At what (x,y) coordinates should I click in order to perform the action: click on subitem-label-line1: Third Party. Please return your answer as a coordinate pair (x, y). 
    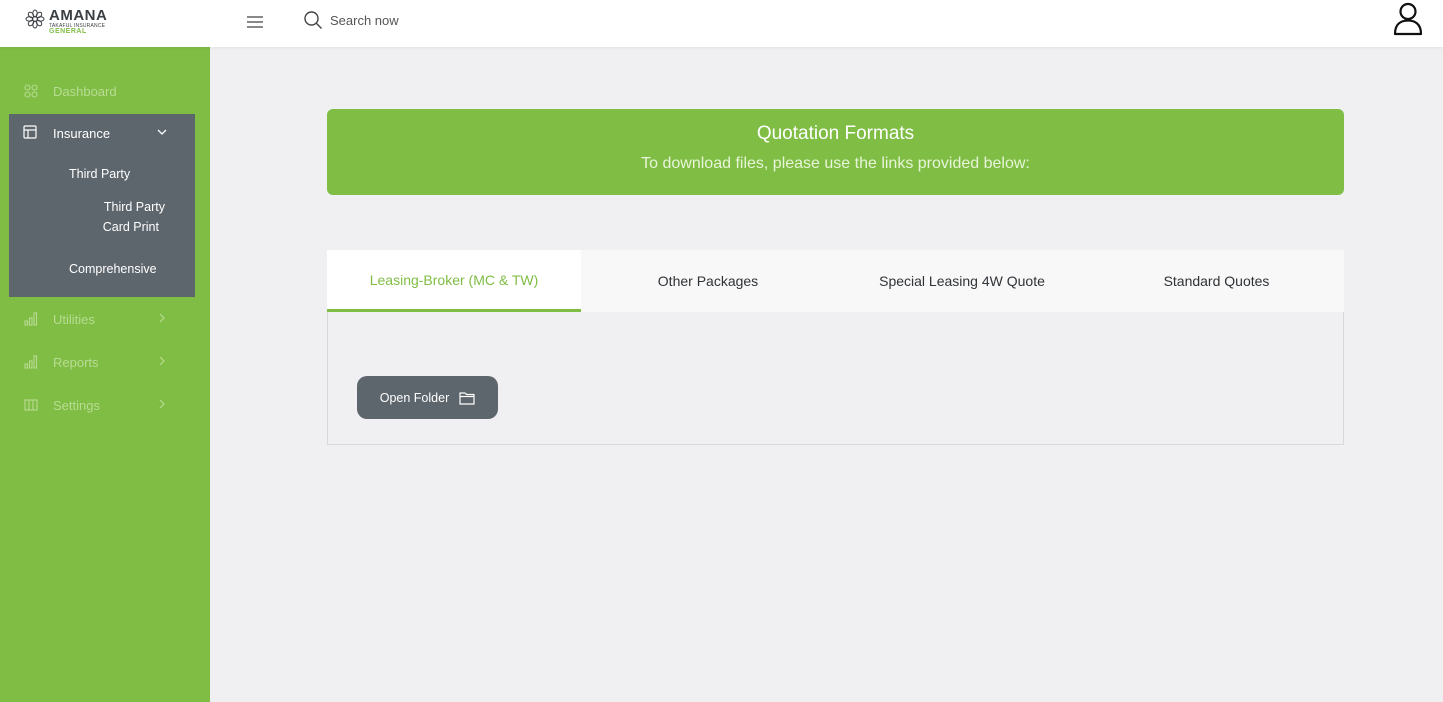
    Looking at the image, I should click on (134, 207).